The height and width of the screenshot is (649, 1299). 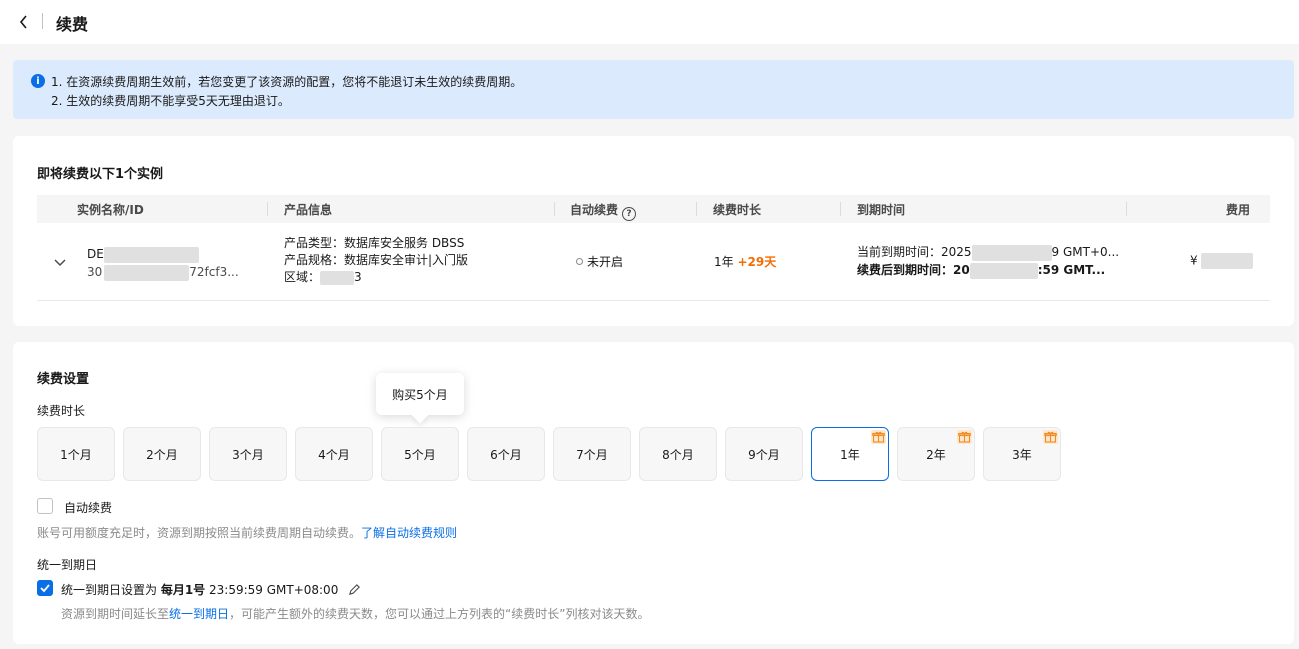 I want to click on duration-label: 续费时长, so click(x=61, y=411).